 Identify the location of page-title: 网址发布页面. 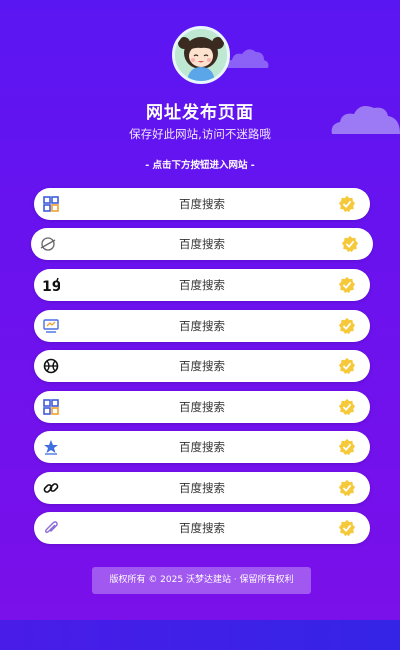
(200, 113).